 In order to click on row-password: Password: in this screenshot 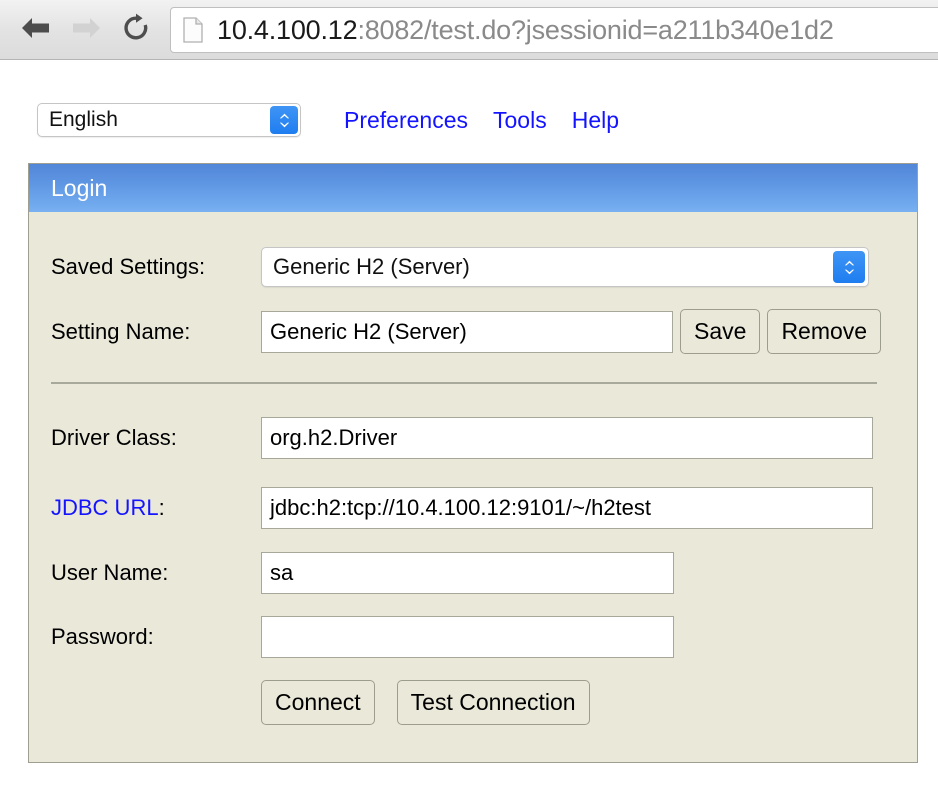, I will do `click(362, 637)`.